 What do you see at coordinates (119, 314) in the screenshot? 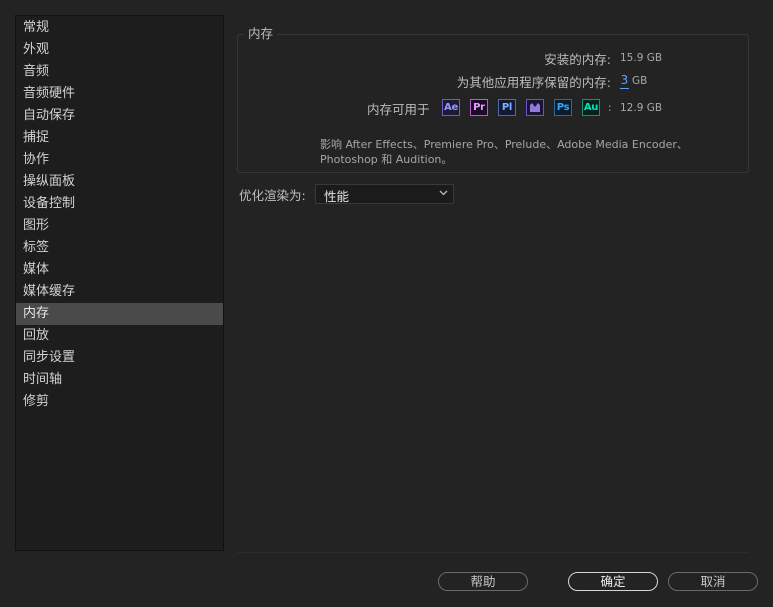
I see `sidebar-item: 内存` at bounding box center [119, 314].